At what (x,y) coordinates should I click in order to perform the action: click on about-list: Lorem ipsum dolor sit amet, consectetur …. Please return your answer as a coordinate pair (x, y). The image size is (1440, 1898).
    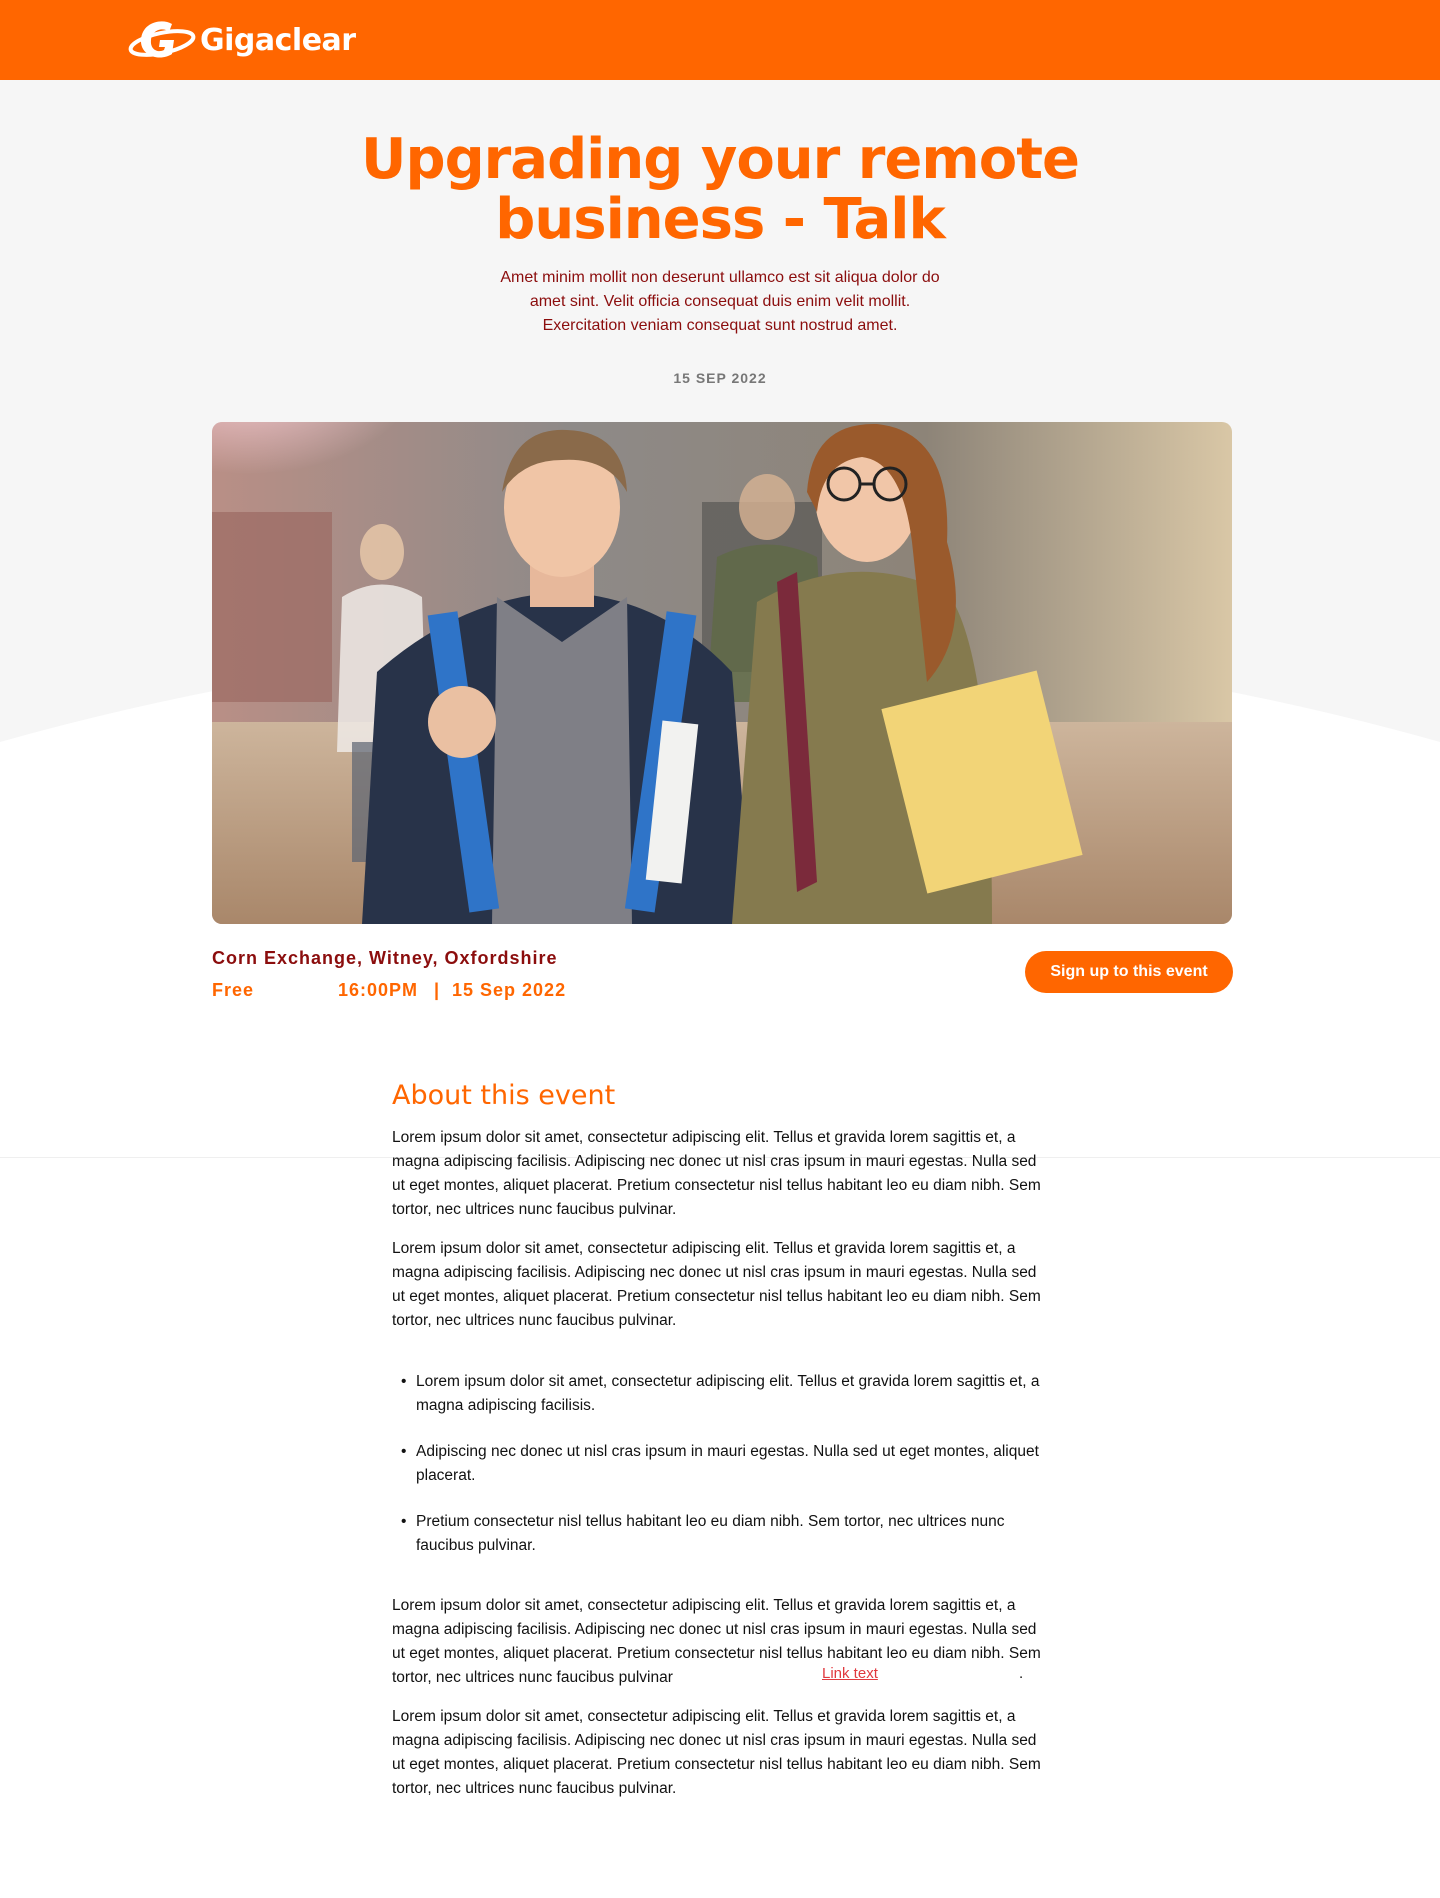
    Looking at the image, I should click on (722, 1464).